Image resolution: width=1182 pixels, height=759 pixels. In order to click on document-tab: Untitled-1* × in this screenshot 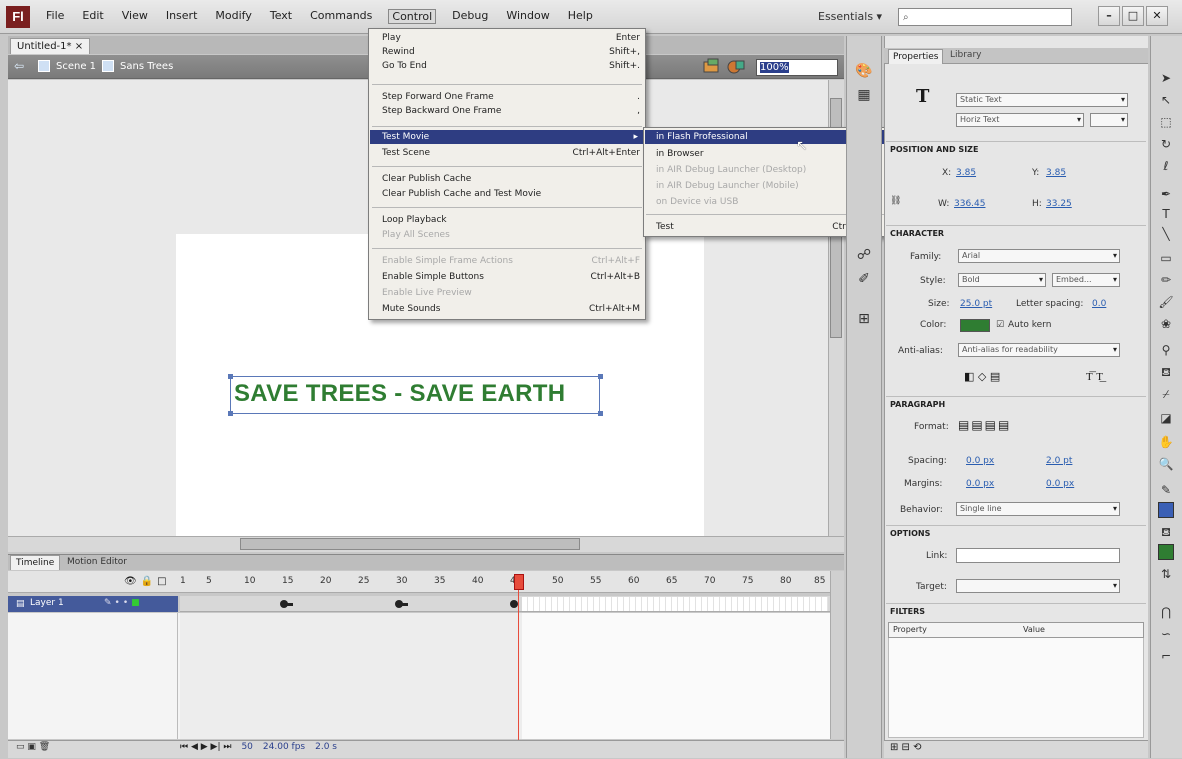, I will do `click(50, 46)`.